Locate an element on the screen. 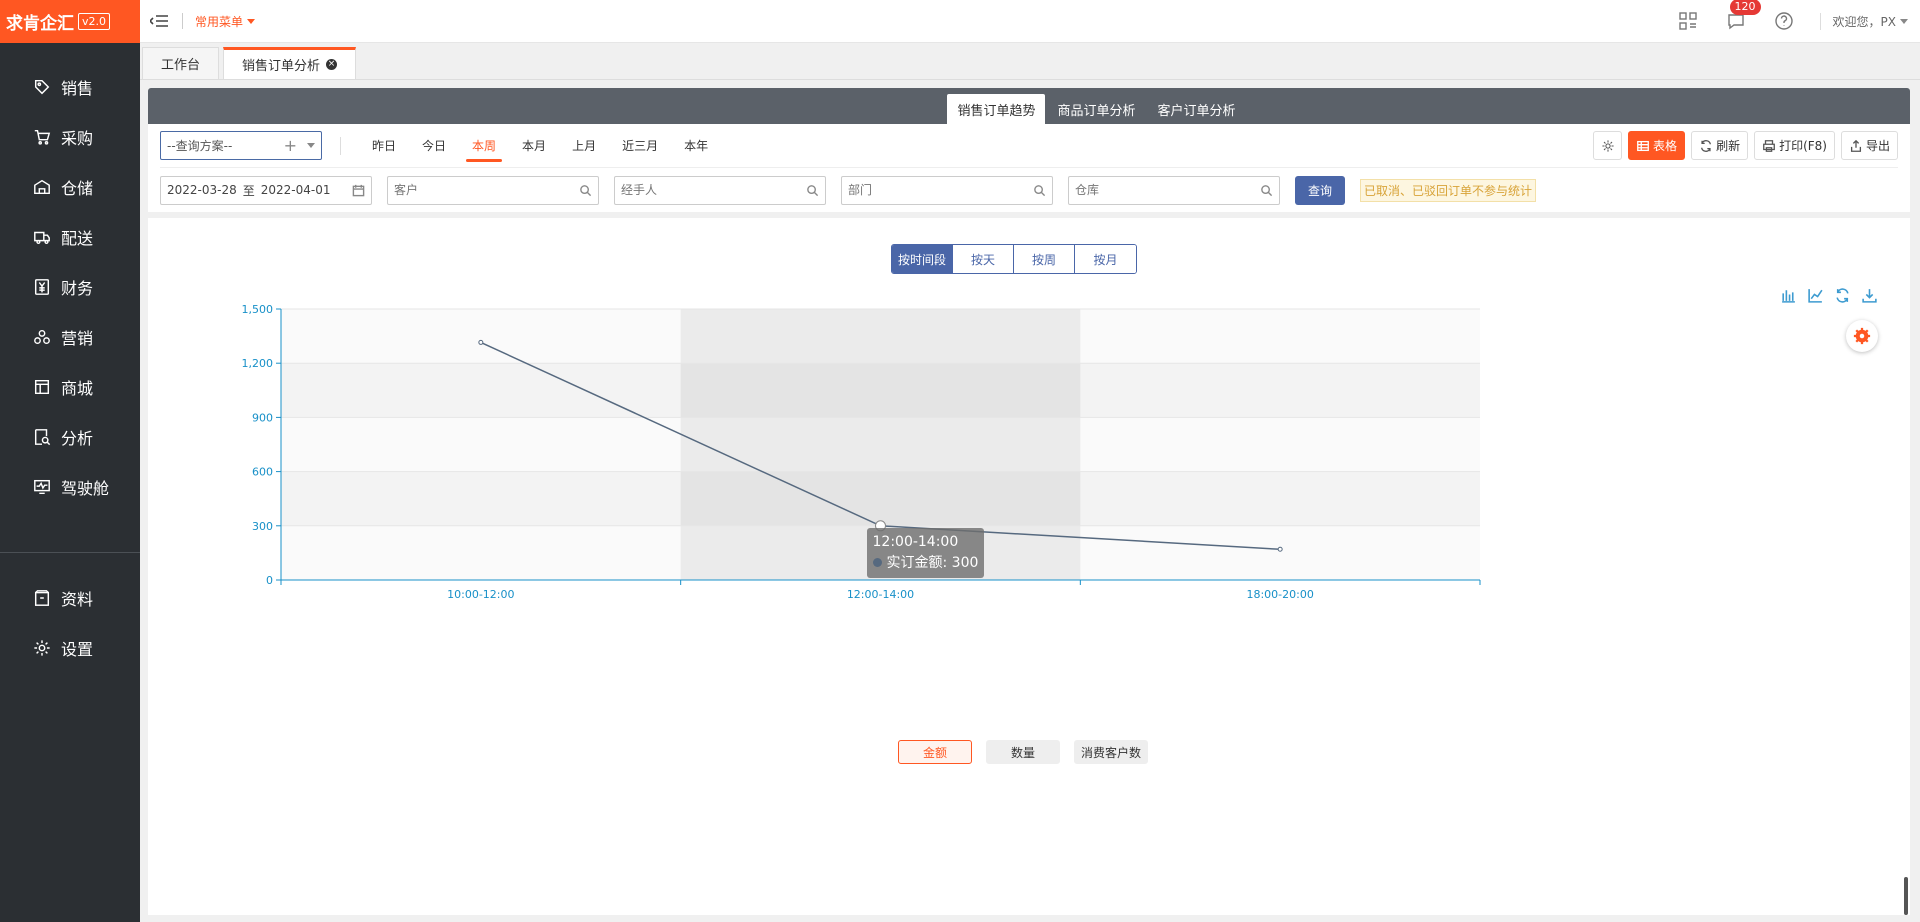 The width and height of the screenshot is (1920, 922). sidebar-item-settings: 设置 is located at coordinates (70, 648).